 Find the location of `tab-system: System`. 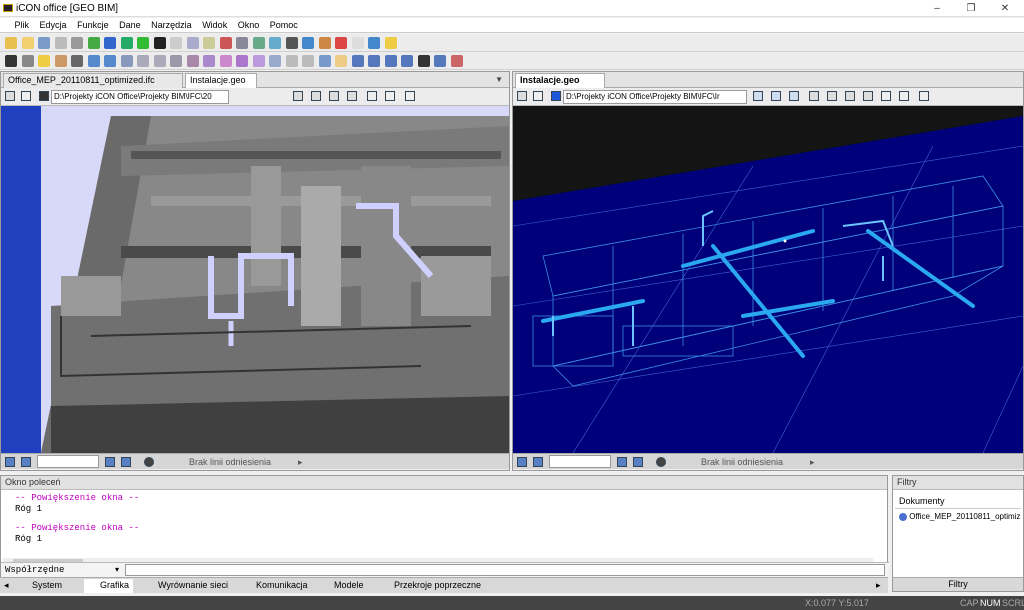

tab-system: System is located at coordinates (41, 586).